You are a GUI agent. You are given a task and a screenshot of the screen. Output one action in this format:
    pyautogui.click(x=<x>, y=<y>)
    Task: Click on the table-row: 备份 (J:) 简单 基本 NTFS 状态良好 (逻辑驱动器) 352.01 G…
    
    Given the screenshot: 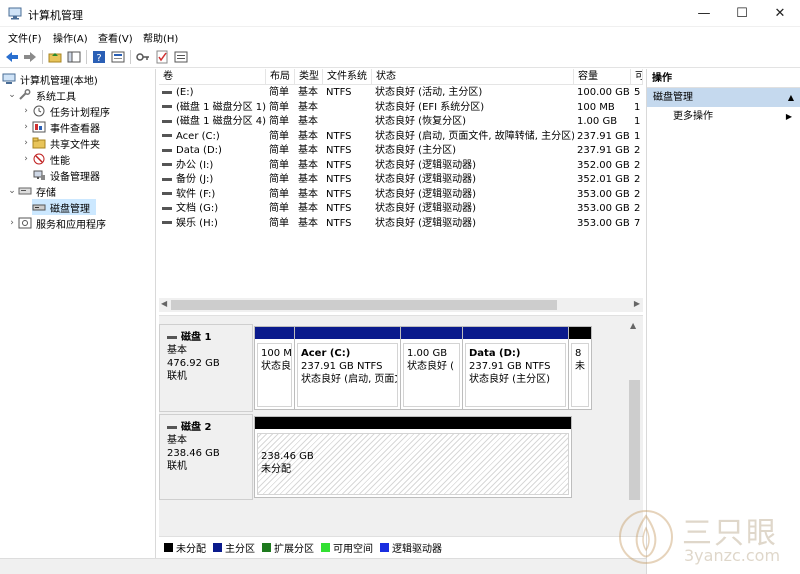 What is the action you would take?
    pyautogui.click(x=401, y=180)
    